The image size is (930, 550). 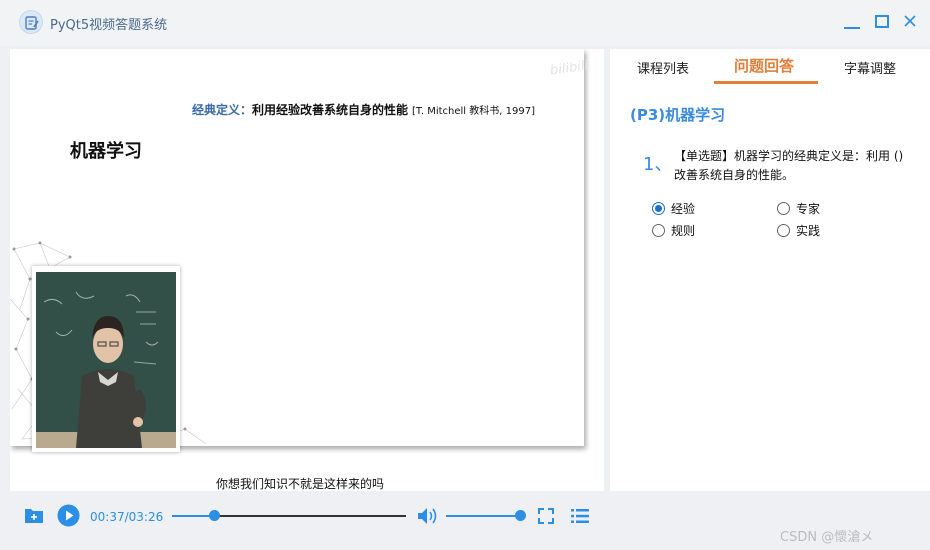 I want to click on maximize-icon, so click(x=882, y=21).